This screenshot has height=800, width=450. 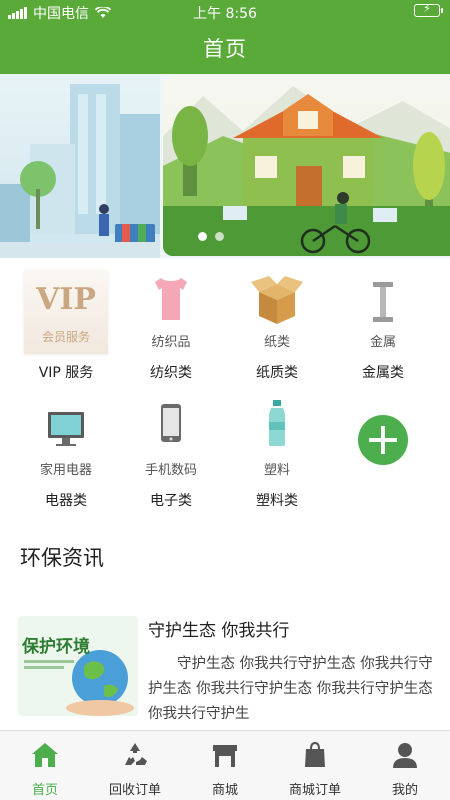 I want to click on thumb-title: 保护环境, so click(x=55, y=646).